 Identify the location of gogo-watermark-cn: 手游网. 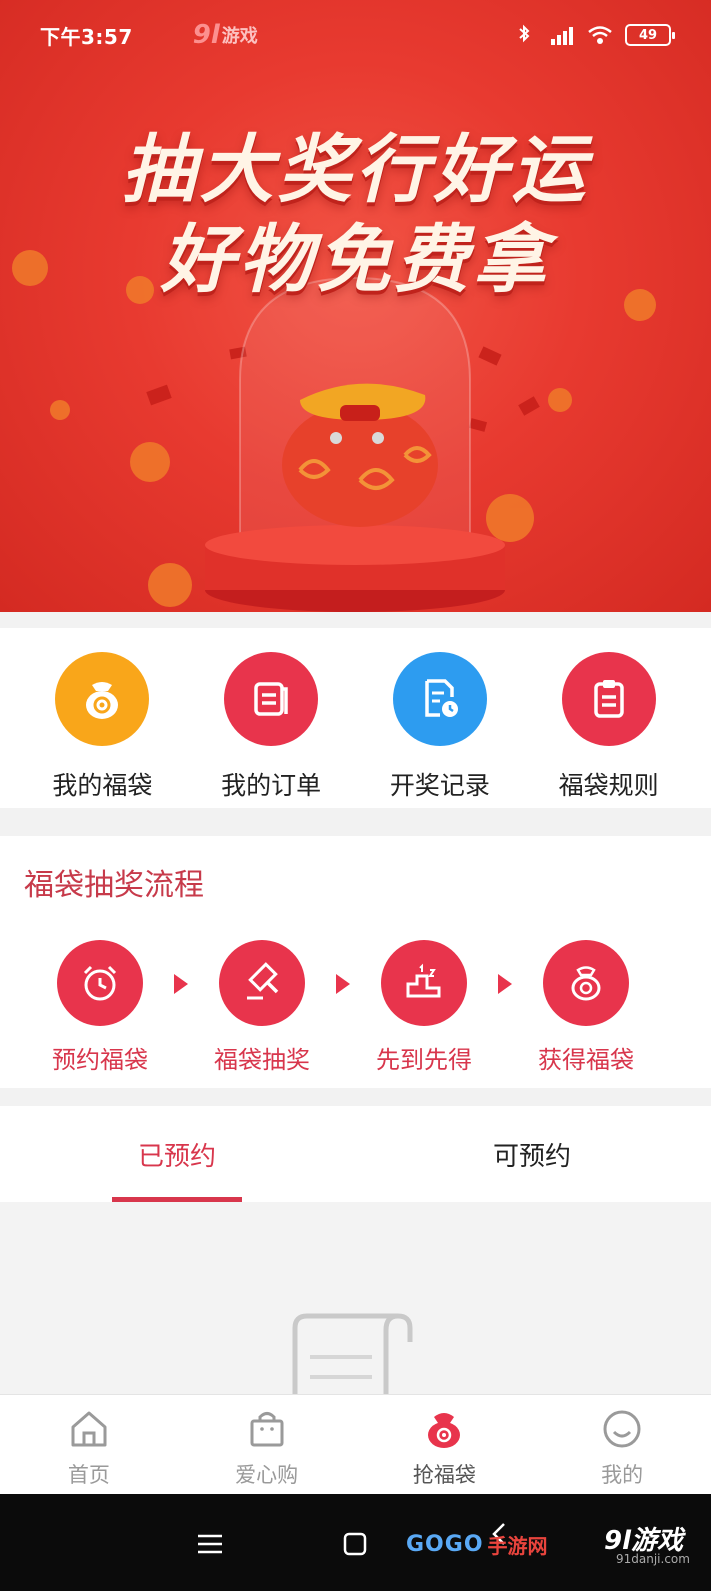
(517, 1546).